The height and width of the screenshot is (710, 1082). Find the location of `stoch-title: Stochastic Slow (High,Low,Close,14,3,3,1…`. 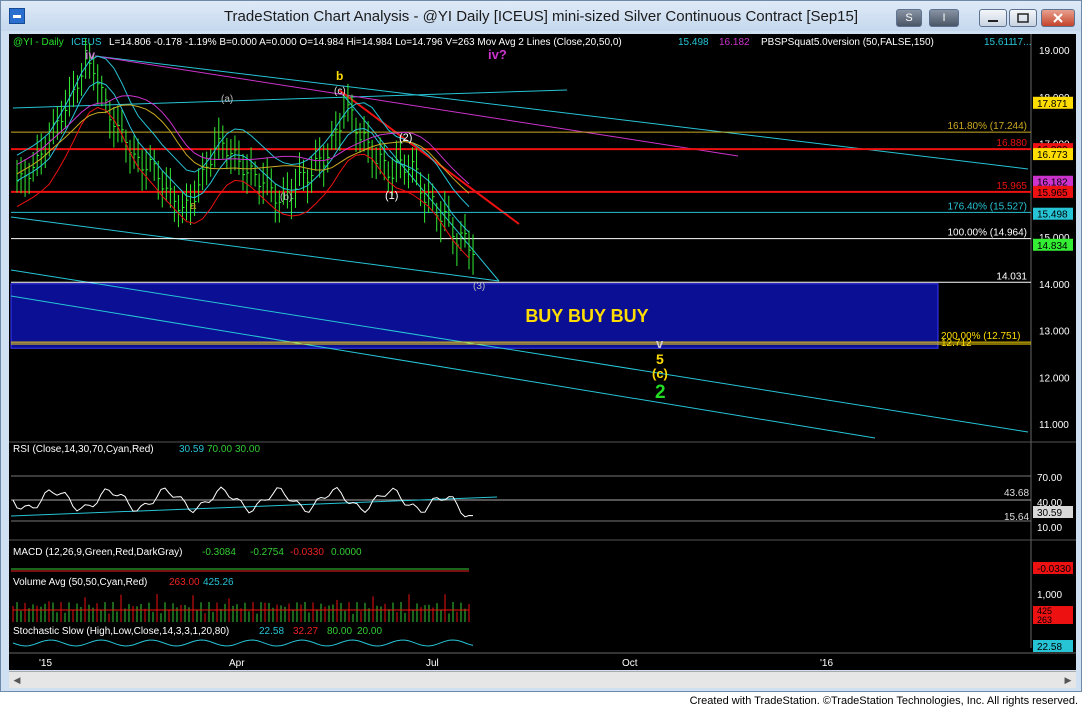

stoch-title: Stochastic Slow (High,Low,Close,14,3,3,1… is located at coordinates (121, 631).